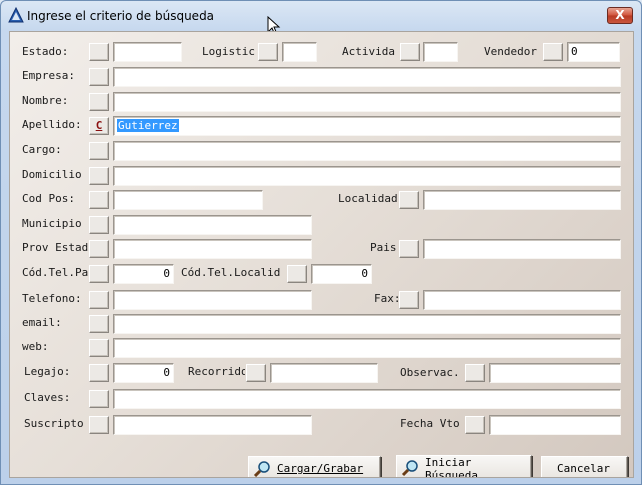 Image resolution: width=642 pixels, height=485 pixels. I want to click on pais-label: Pais, so click(383, 247).